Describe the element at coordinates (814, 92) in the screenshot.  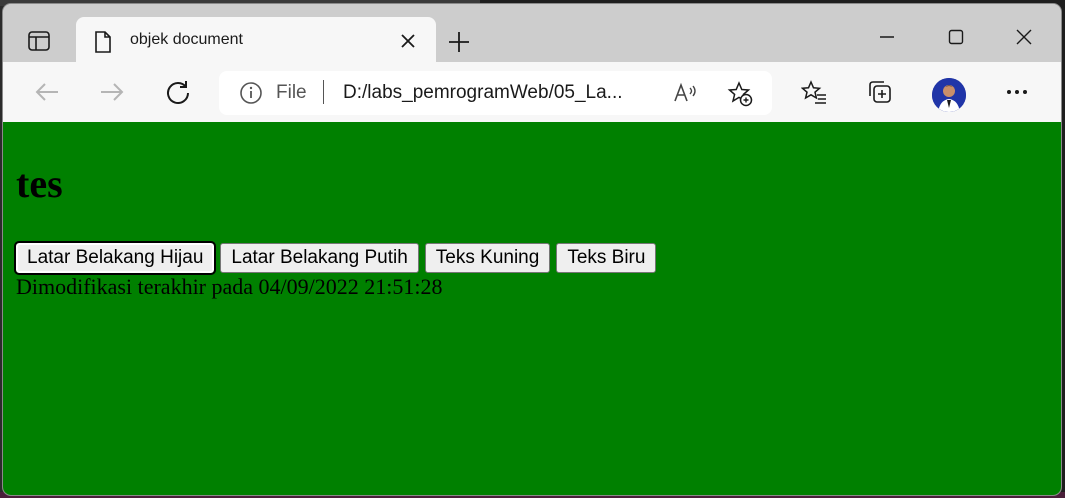
I see `favorites-icon` at that location.